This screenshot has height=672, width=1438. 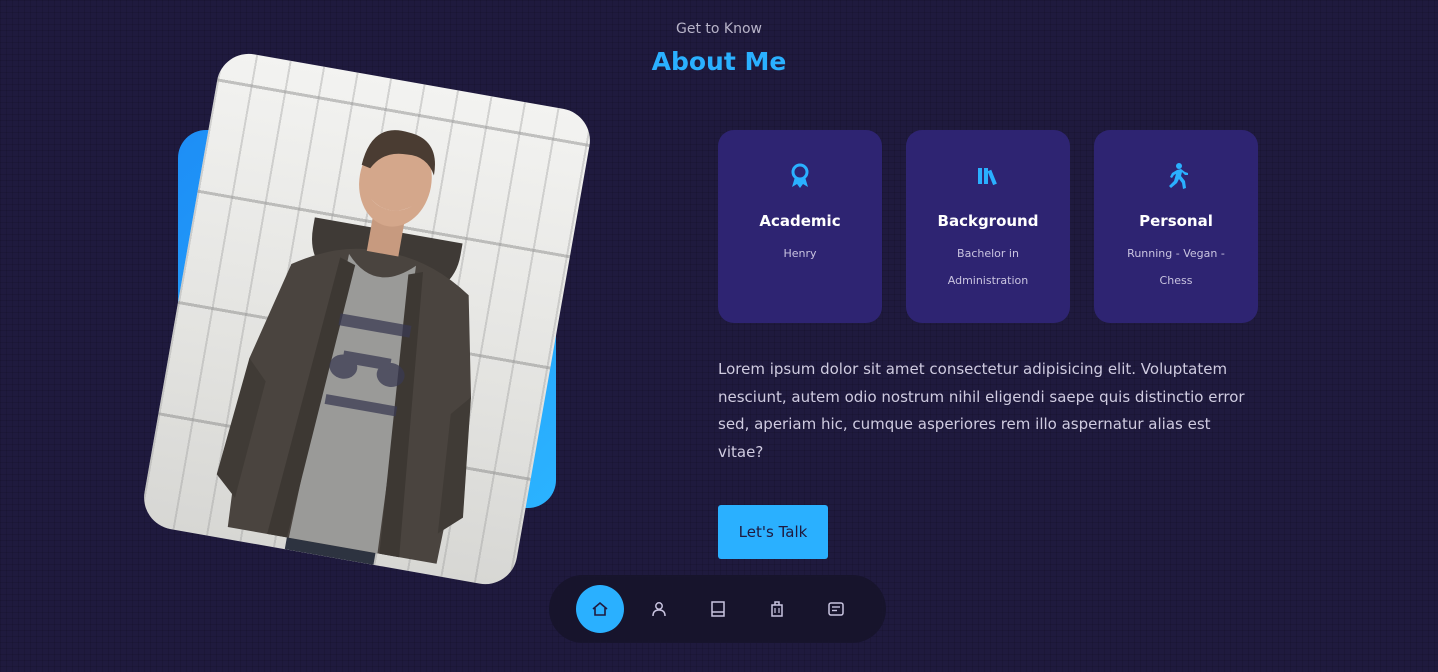 What do you see at coordinates (1178, 176) in the screenshot?
I see `running-icon` at bounding box center [1178, 176].